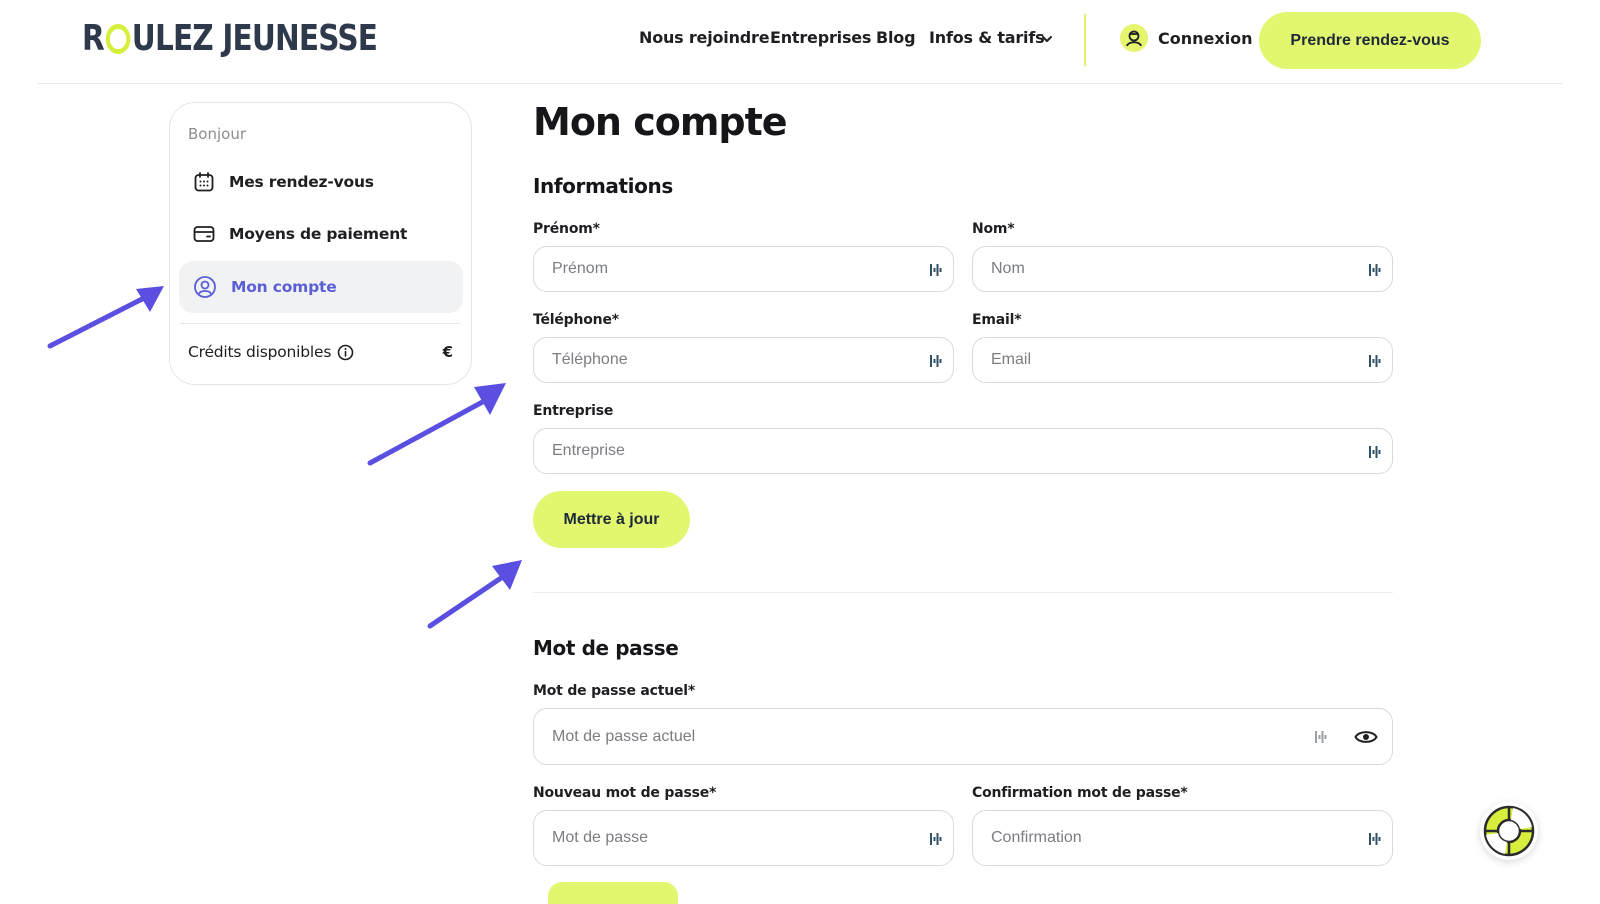 The height and width of the screenshot is (904, 1600). What do you see at coordinates (566, 229) in the screenshot?
I see `firstname-label: Prénom*` at bounding box center [566, 229].